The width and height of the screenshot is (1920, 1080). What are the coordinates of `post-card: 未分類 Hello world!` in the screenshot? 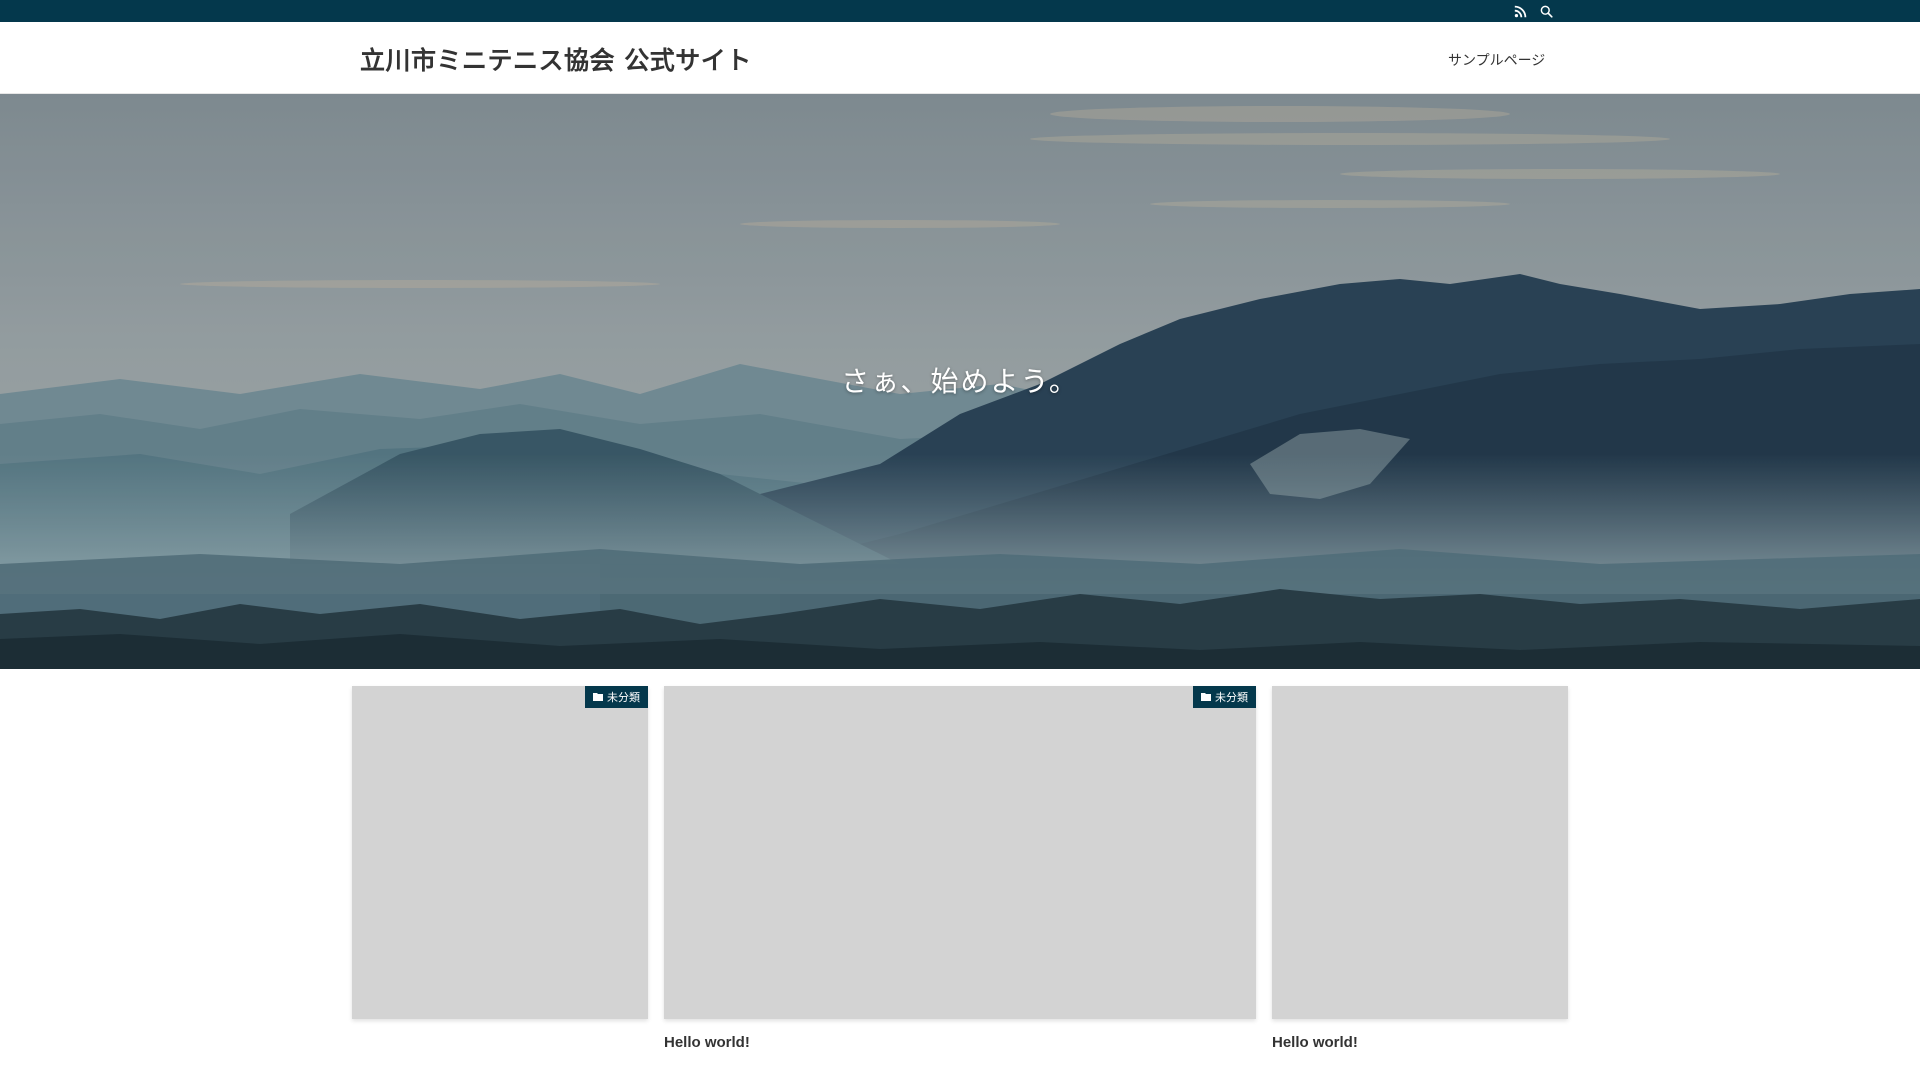 It's located at (960, 868).